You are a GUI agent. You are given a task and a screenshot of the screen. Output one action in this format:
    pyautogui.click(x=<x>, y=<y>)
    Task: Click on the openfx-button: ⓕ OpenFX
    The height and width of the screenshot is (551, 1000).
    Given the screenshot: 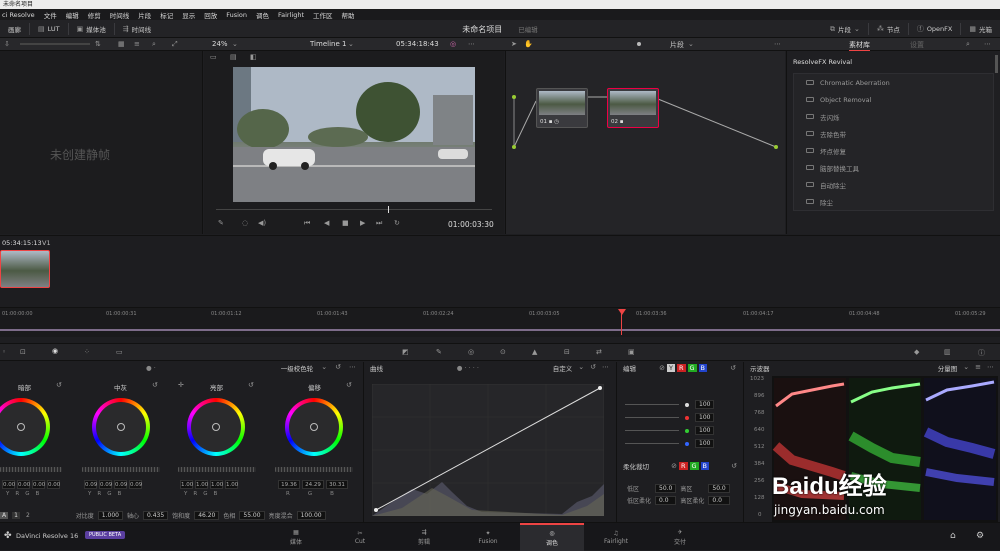 What is the action you would take?
    pyautogui.click(x=935, y=29)
    